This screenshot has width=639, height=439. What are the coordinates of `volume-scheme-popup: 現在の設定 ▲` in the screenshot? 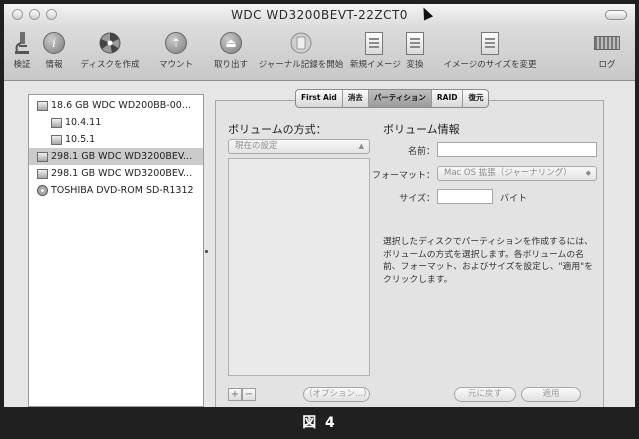 It's located at (299, 146).